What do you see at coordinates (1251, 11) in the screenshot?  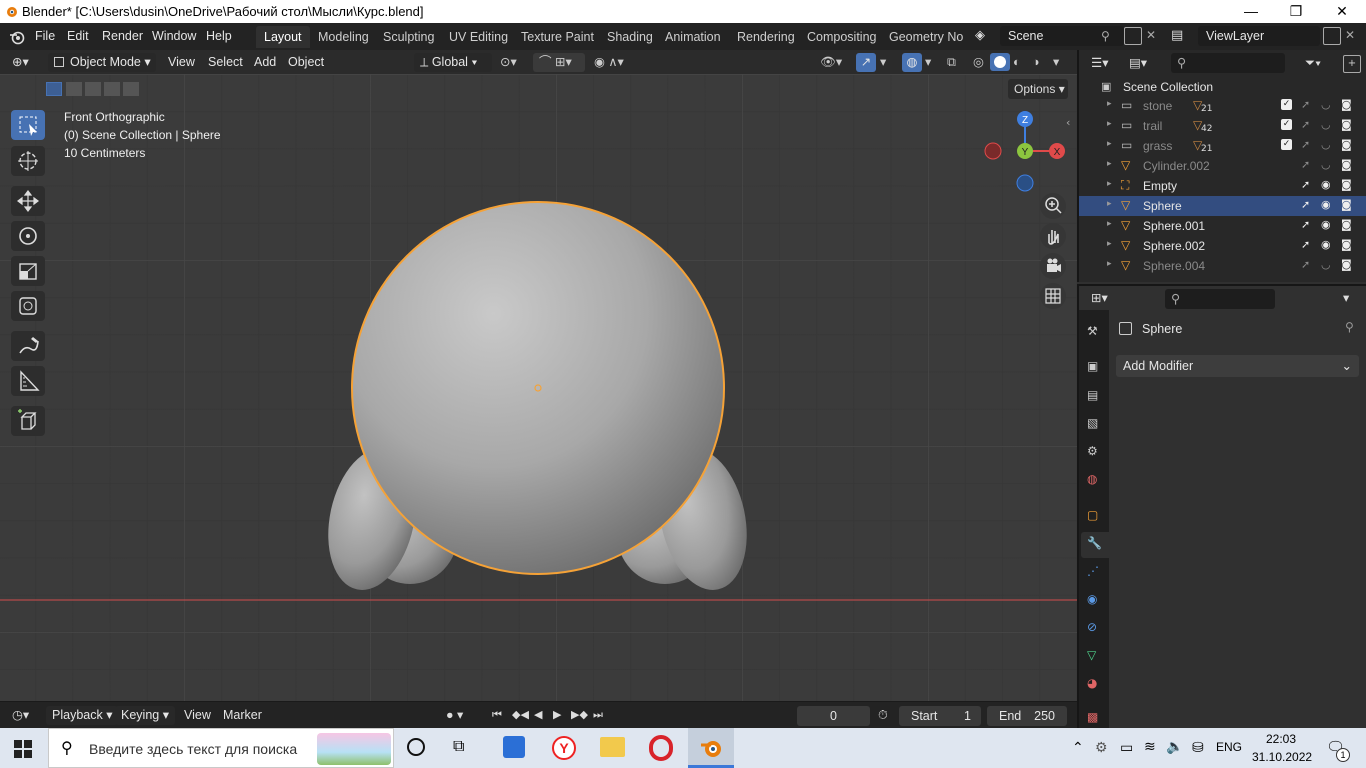 I see `minimize-button: —` at bounding box center [1251, 11].